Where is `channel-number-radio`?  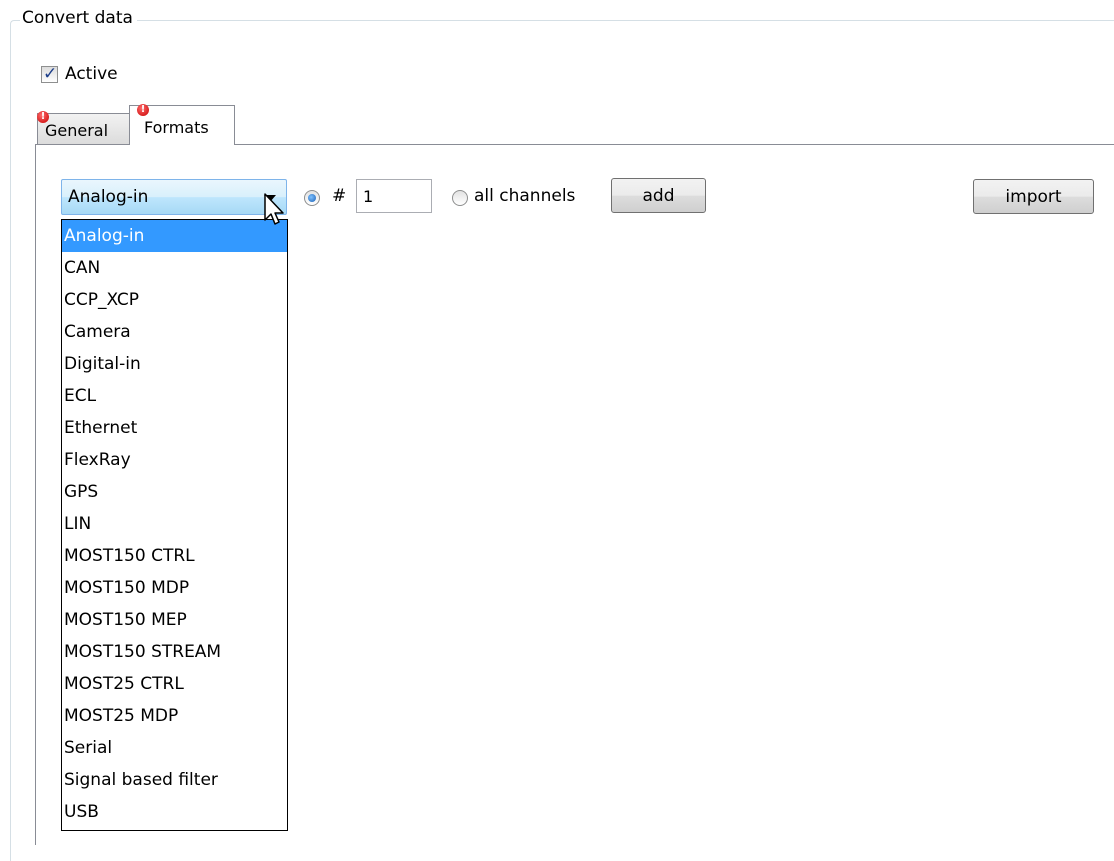 channel-number-radio is located at coordinates (312, 198).